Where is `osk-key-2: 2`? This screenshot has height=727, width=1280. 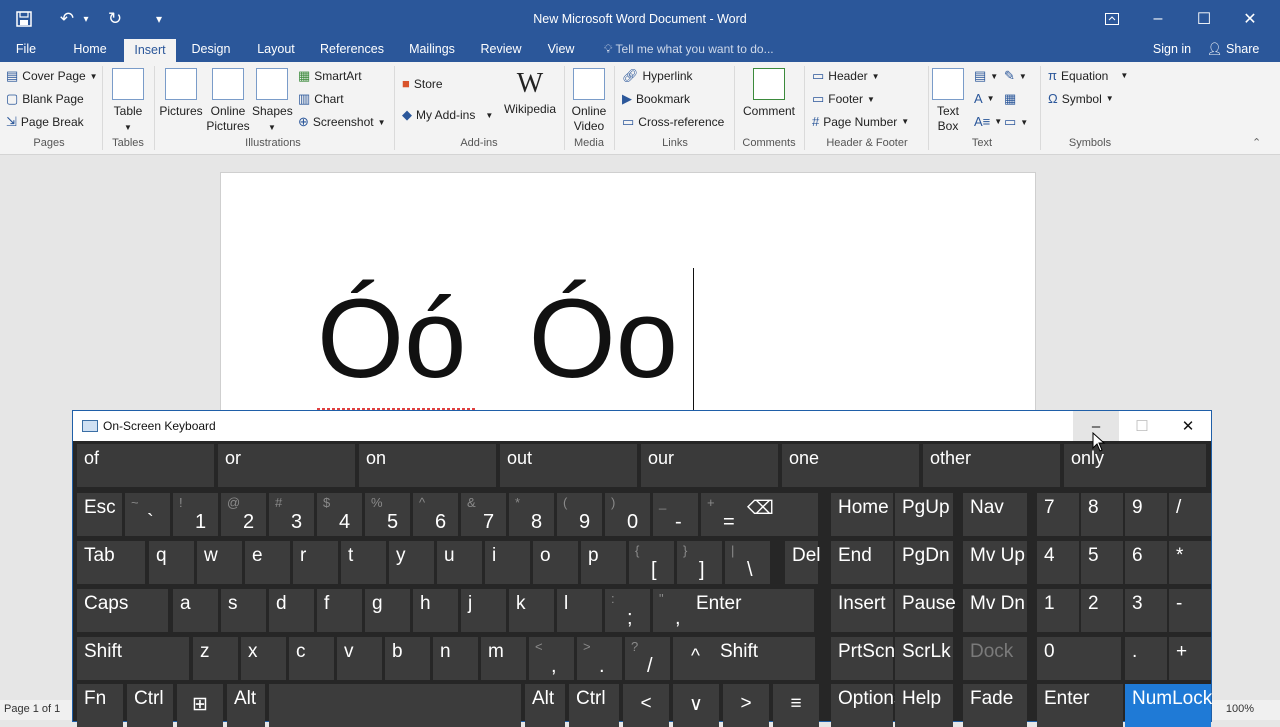
osk-key-2: 2 is located at coordinates (1102, 610).